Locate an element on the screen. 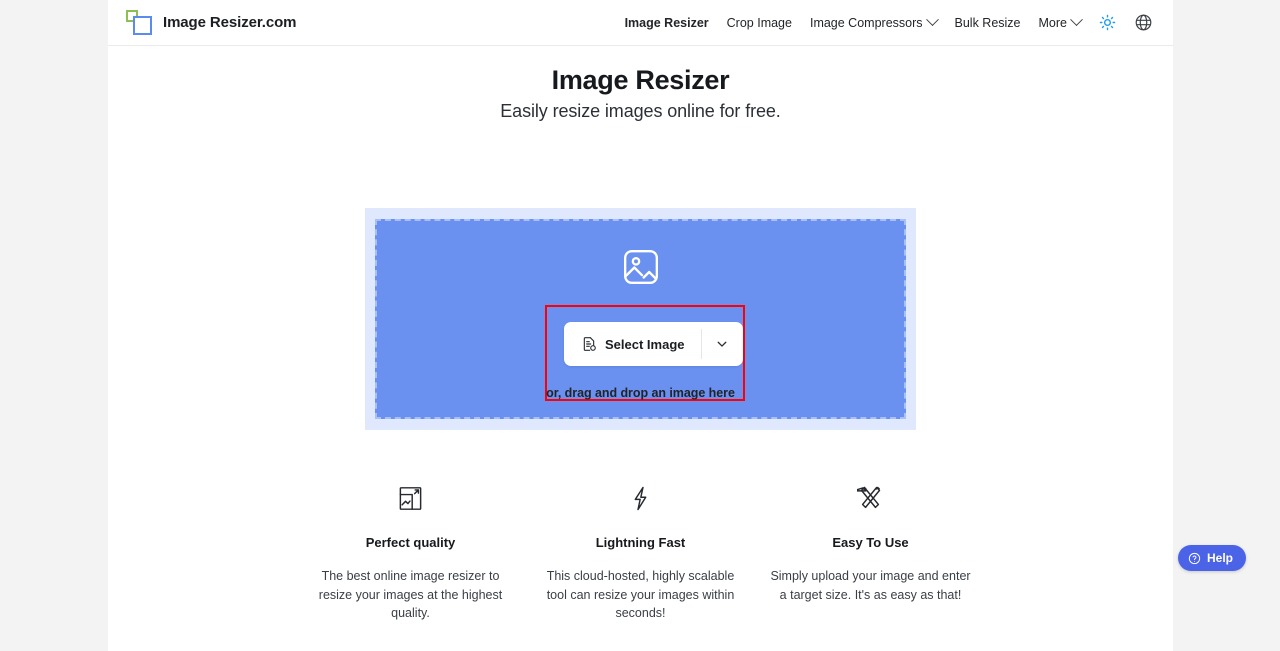  feature-title: Easy To Use is located at coordinates (870, 543).